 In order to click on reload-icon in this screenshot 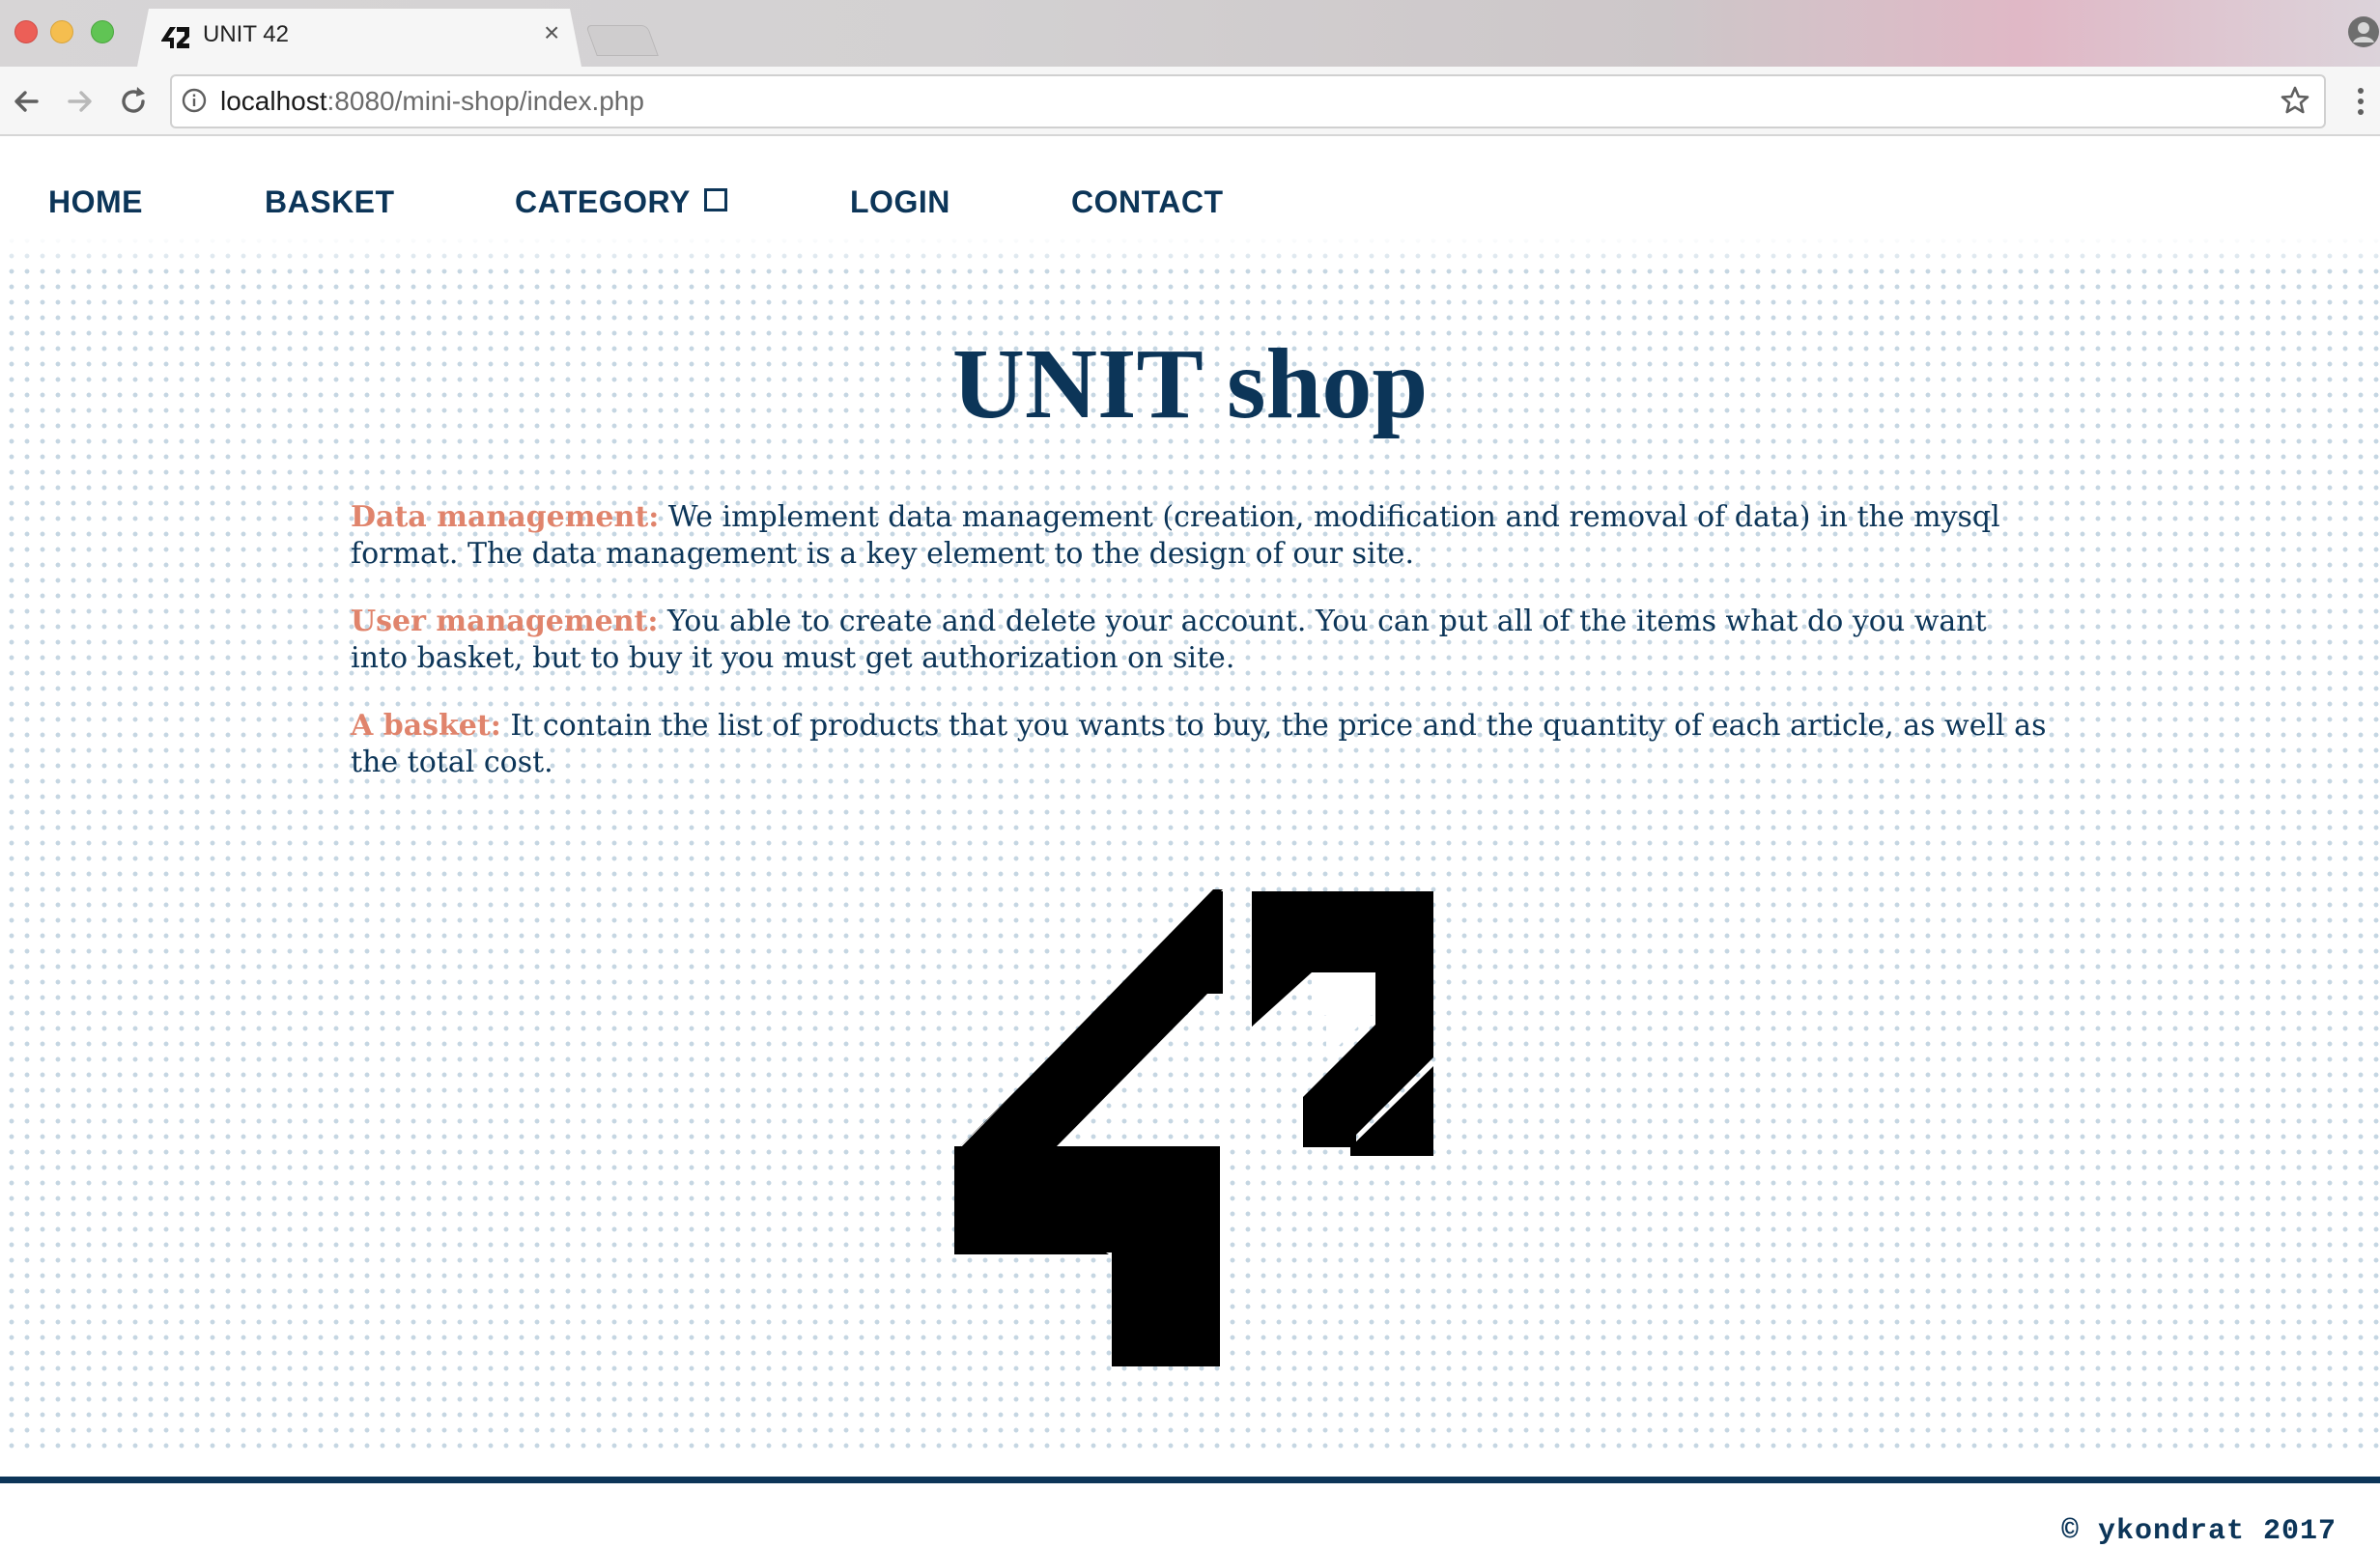, I will do `click(133, 101)`.